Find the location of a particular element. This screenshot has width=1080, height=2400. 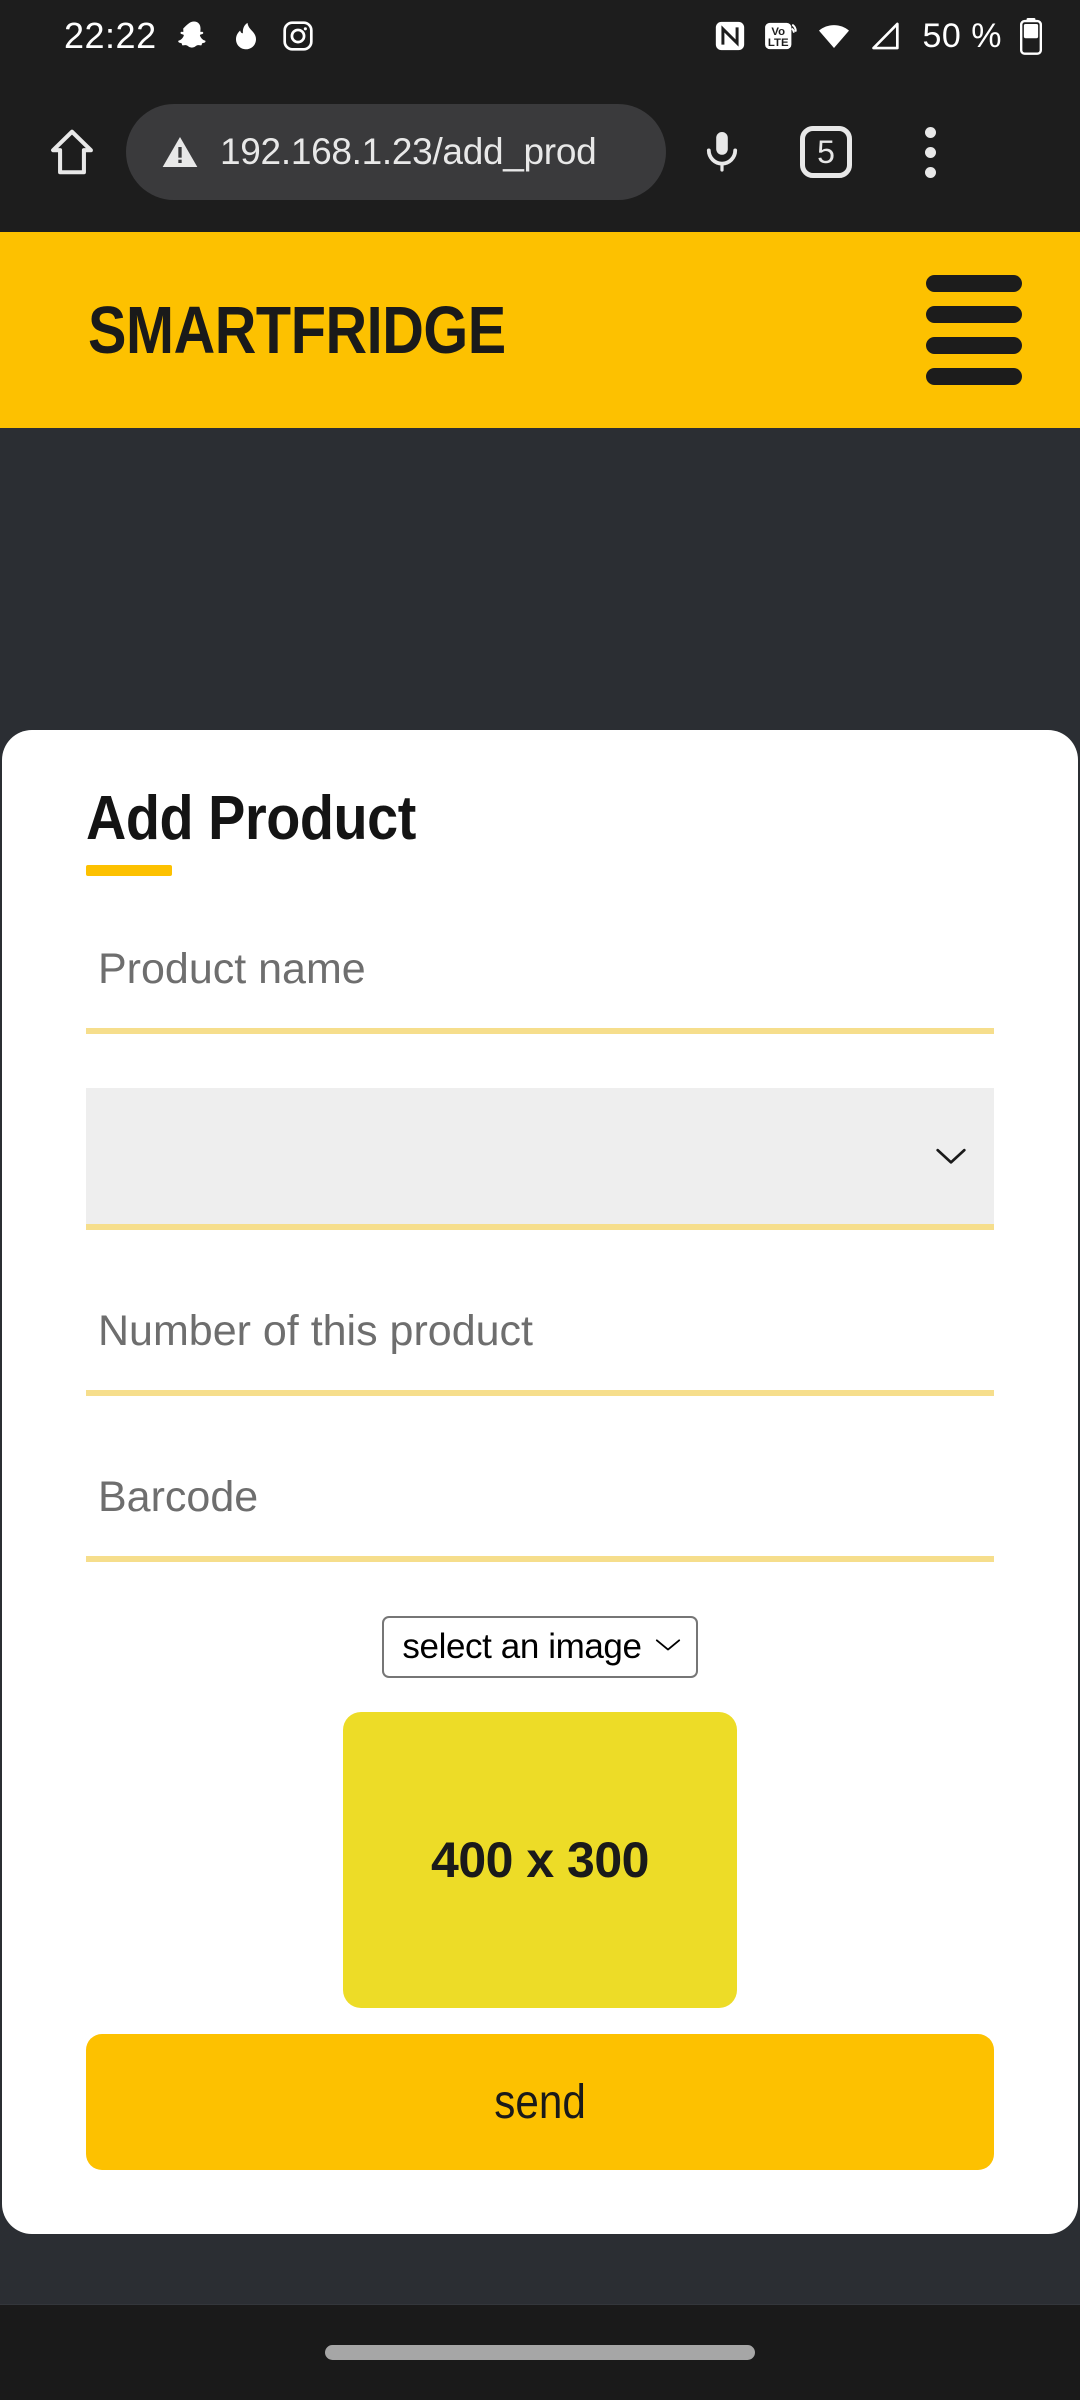

url-text: 192.168.1.23/add_prod is located at coordinates (408, 151).